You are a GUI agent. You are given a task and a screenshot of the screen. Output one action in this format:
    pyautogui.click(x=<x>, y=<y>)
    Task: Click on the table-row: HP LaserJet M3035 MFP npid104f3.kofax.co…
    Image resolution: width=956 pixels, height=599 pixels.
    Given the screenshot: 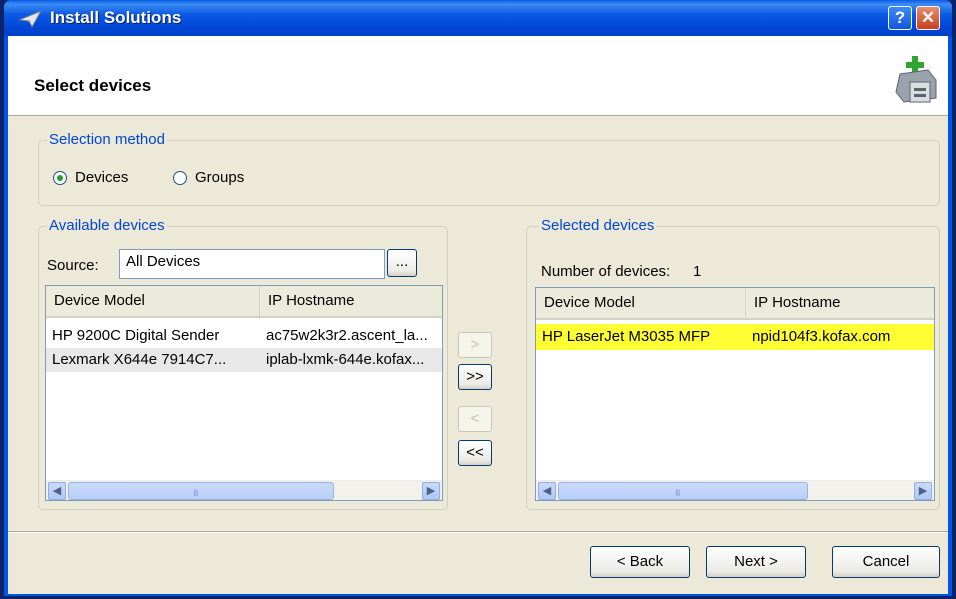 What is the action you would take?
    pyautogui.click(x=735, y=337)
    